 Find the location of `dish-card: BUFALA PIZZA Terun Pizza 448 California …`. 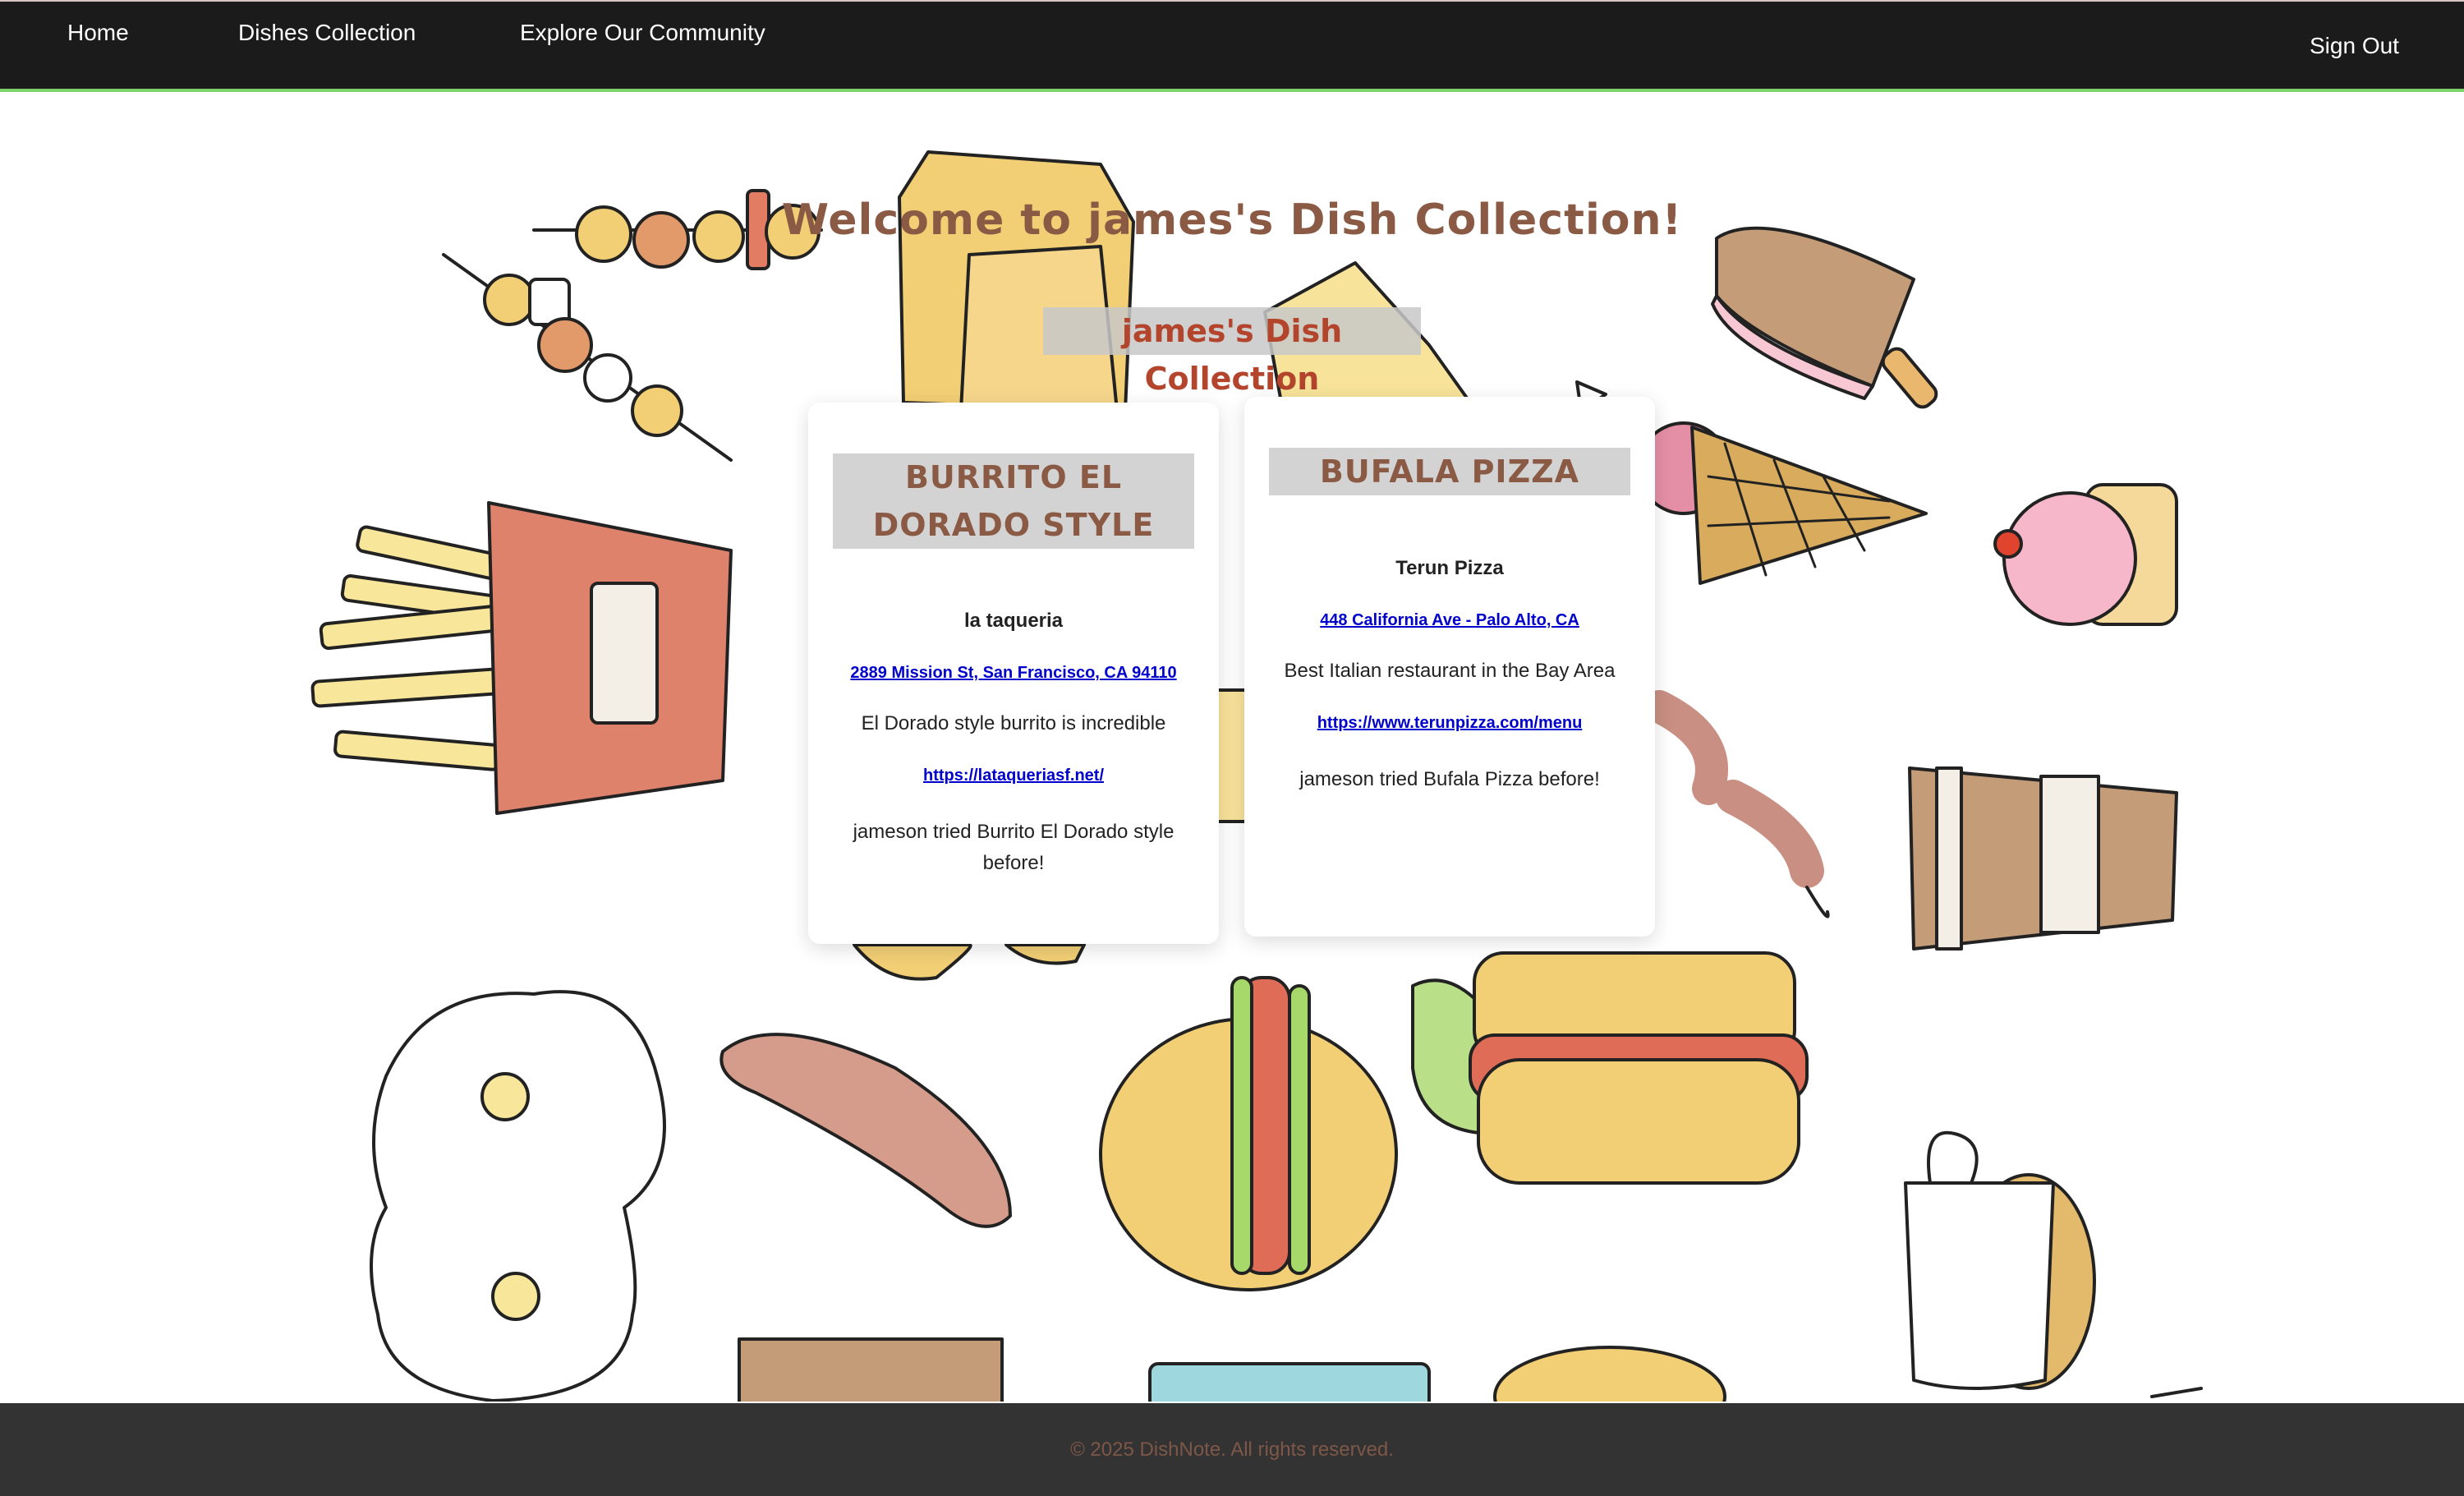

dish-card: BUFALA PIZZA Terun Pizza 448 California … is located at coordinates (1449, 667).